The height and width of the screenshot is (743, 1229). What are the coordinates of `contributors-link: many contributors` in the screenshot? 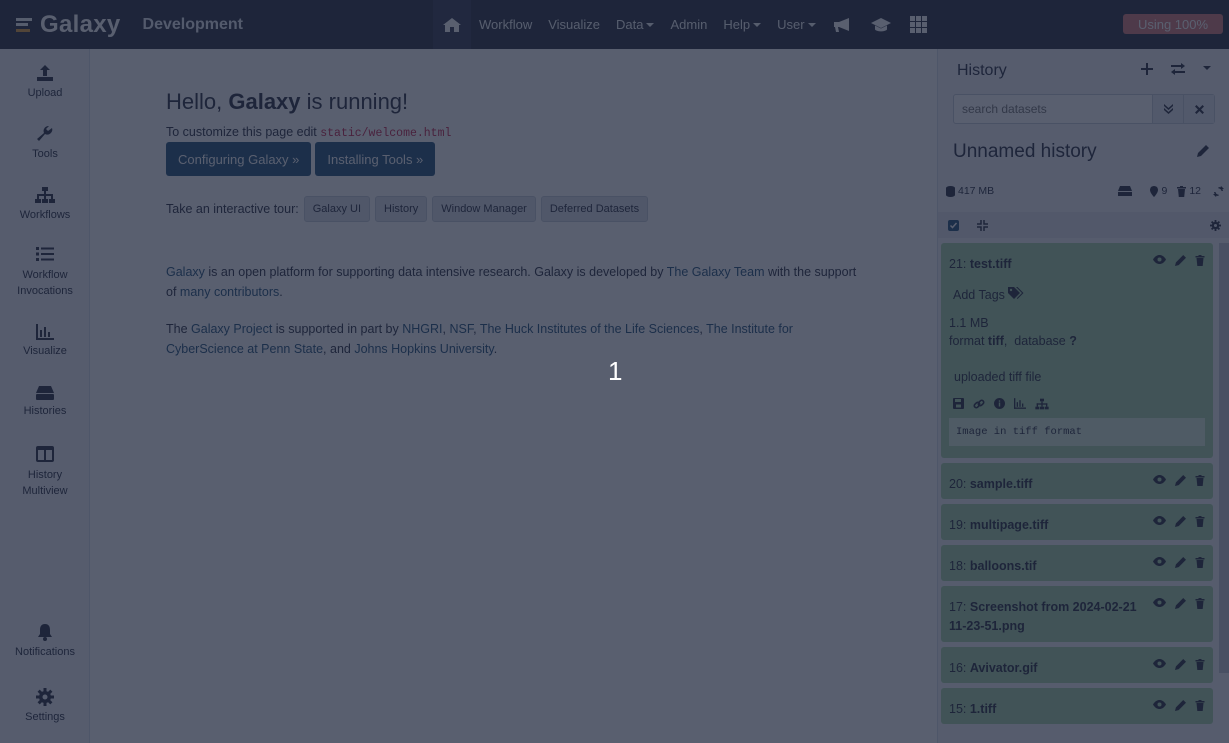 It's located at (229, 292).